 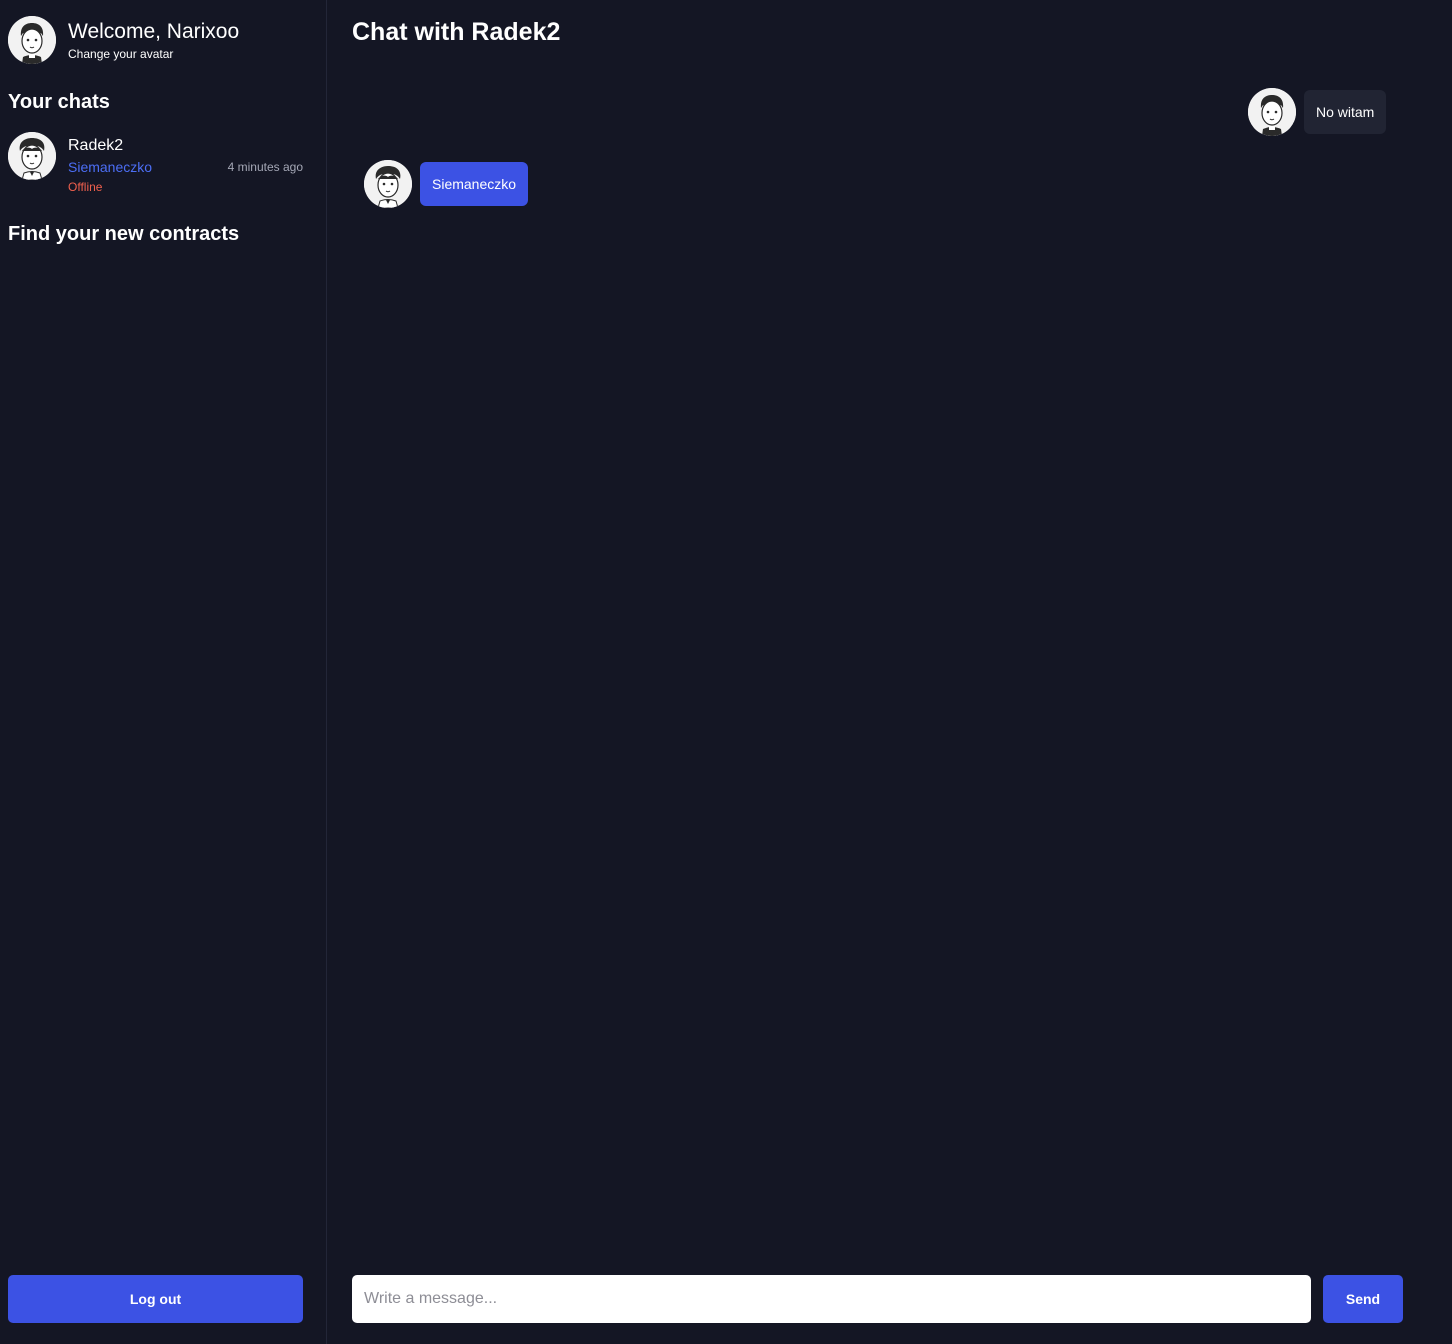 What do you see at coordinates (1272, 112) in the screenshot?
I see `sender-avatar-icon` at bounding box center [1272, 112].